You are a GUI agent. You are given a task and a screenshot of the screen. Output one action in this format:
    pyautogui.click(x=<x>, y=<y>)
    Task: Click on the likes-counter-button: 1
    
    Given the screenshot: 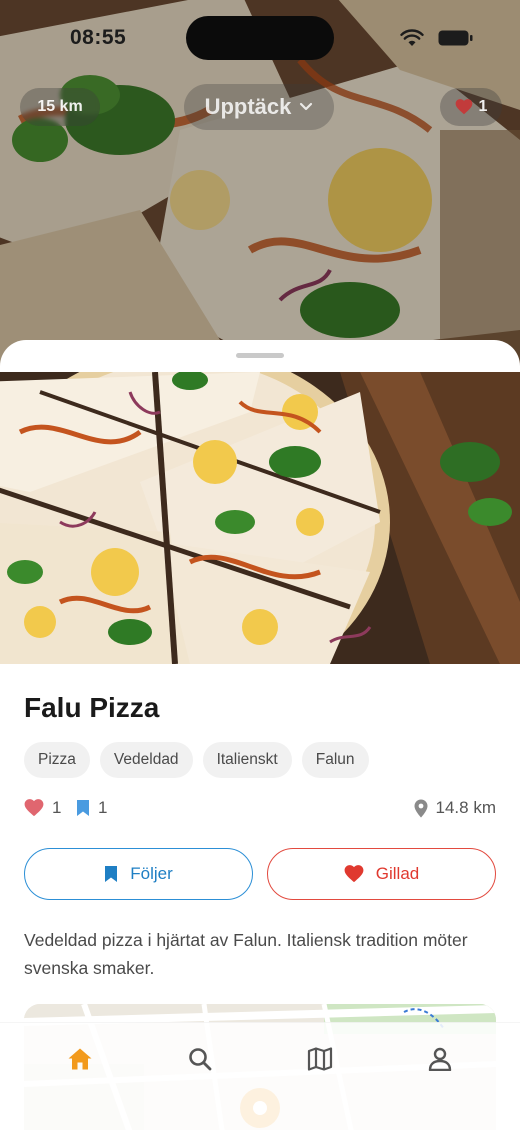 What is the action you would take?
    pyautogui.click(x=471, y=107)
    